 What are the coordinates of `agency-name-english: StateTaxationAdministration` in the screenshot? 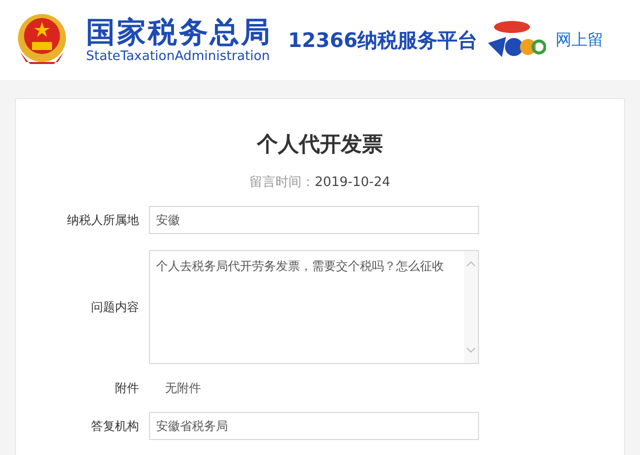 It's located at (178, 57).